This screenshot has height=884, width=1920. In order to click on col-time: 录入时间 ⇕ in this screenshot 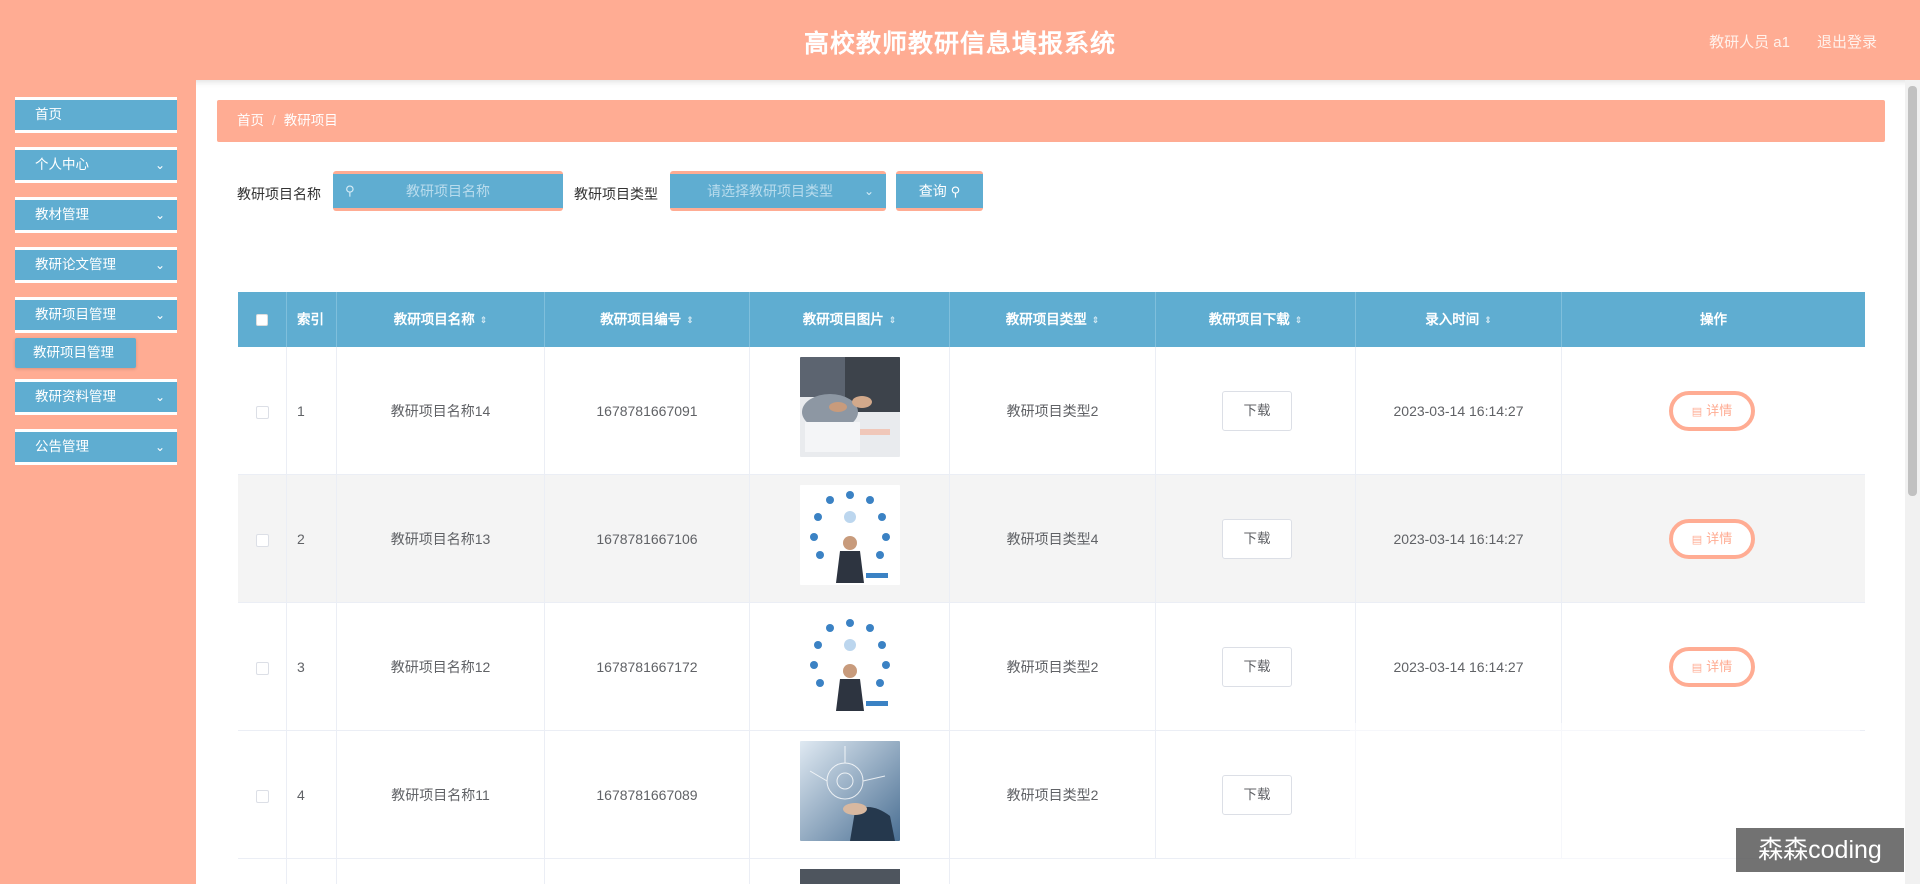, I will do `click(1459, 319)`.